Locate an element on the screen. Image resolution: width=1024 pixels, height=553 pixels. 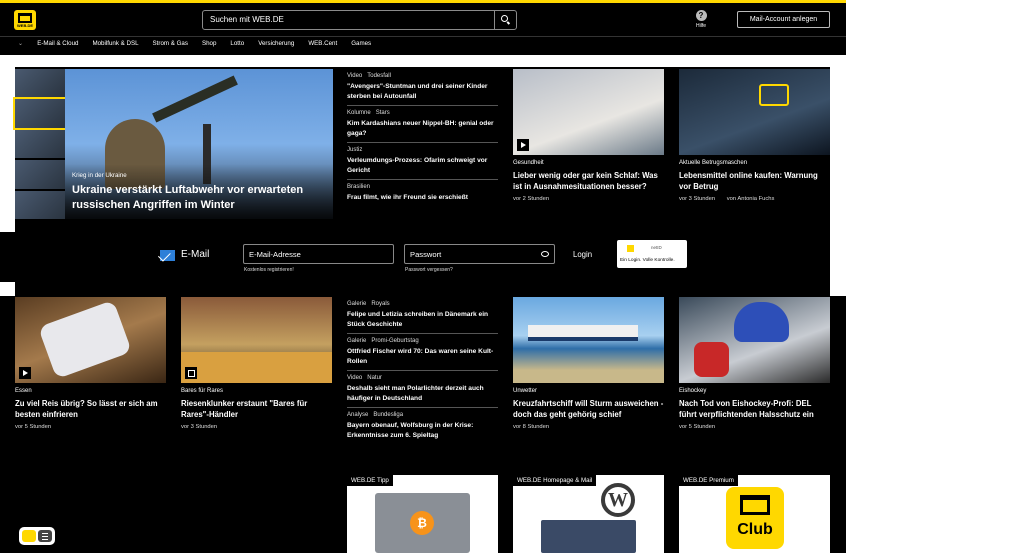
promo-card-homepage: WEB.DE Homepage & Mail W is located at coordinates (588, 514).